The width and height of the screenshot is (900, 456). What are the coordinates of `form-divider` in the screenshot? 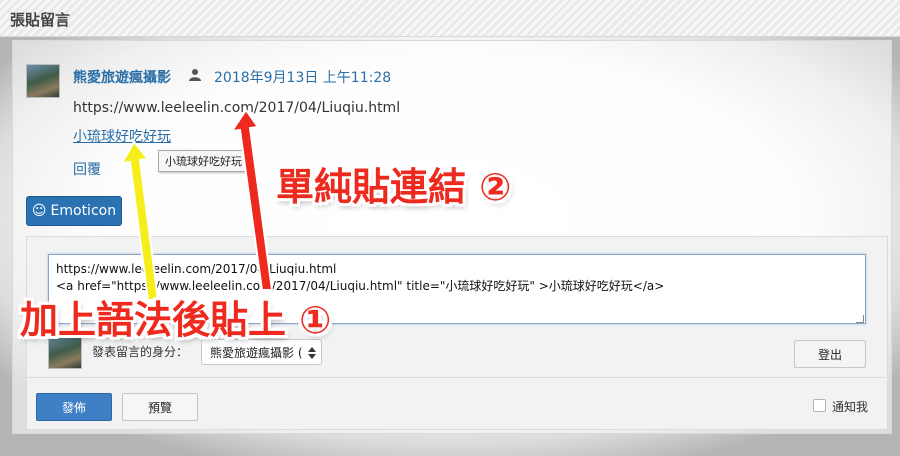 It's located at (456, 377).